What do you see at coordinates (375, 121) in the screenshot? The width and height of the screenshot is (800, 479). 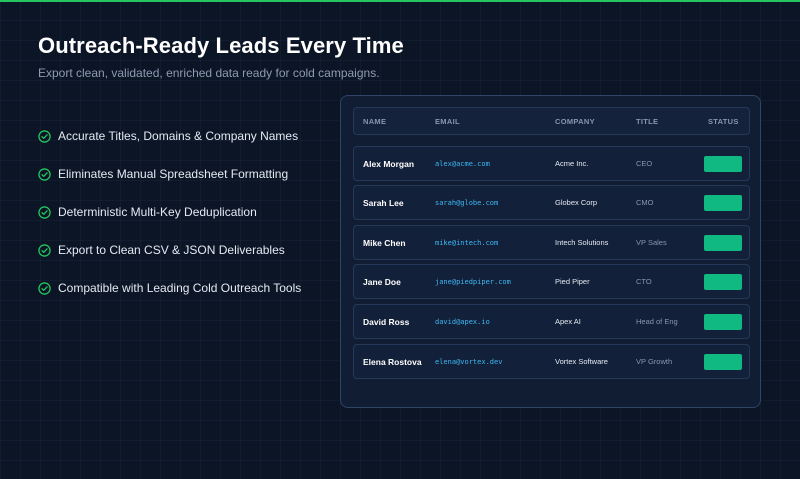 I see `column-header-name: NAME` at bounding box center [375, 121].